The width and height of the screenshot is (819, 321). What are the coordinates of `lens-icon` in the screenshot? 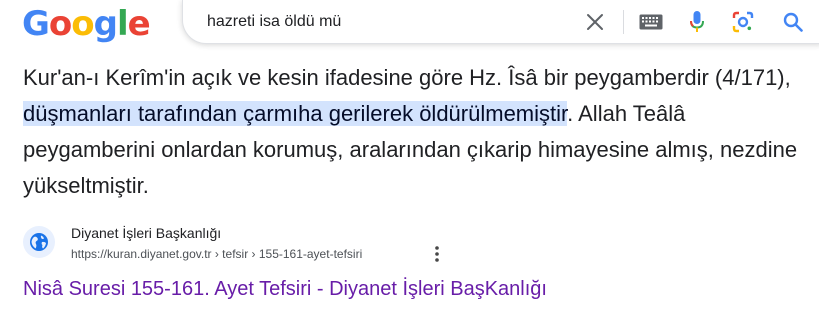 It's located at (743, 22).